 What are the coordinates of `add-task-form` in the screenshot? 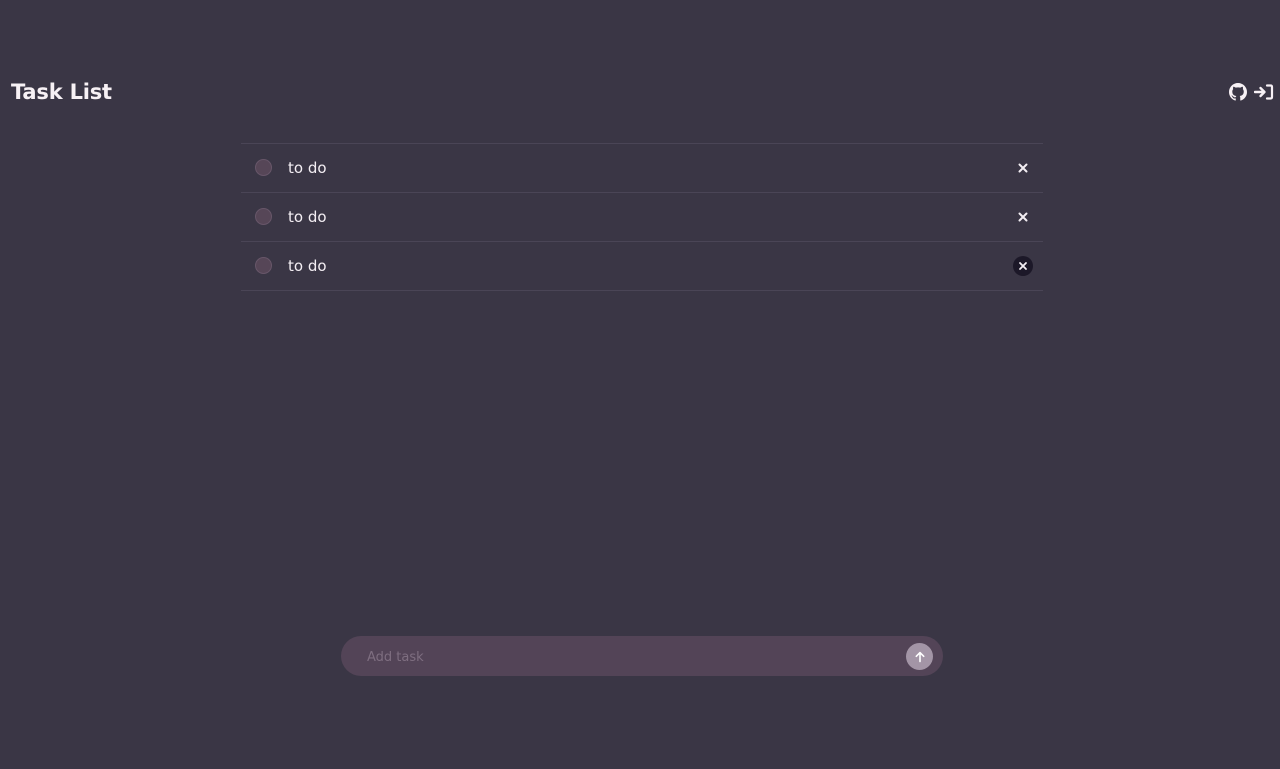 It's located at (642, 656).